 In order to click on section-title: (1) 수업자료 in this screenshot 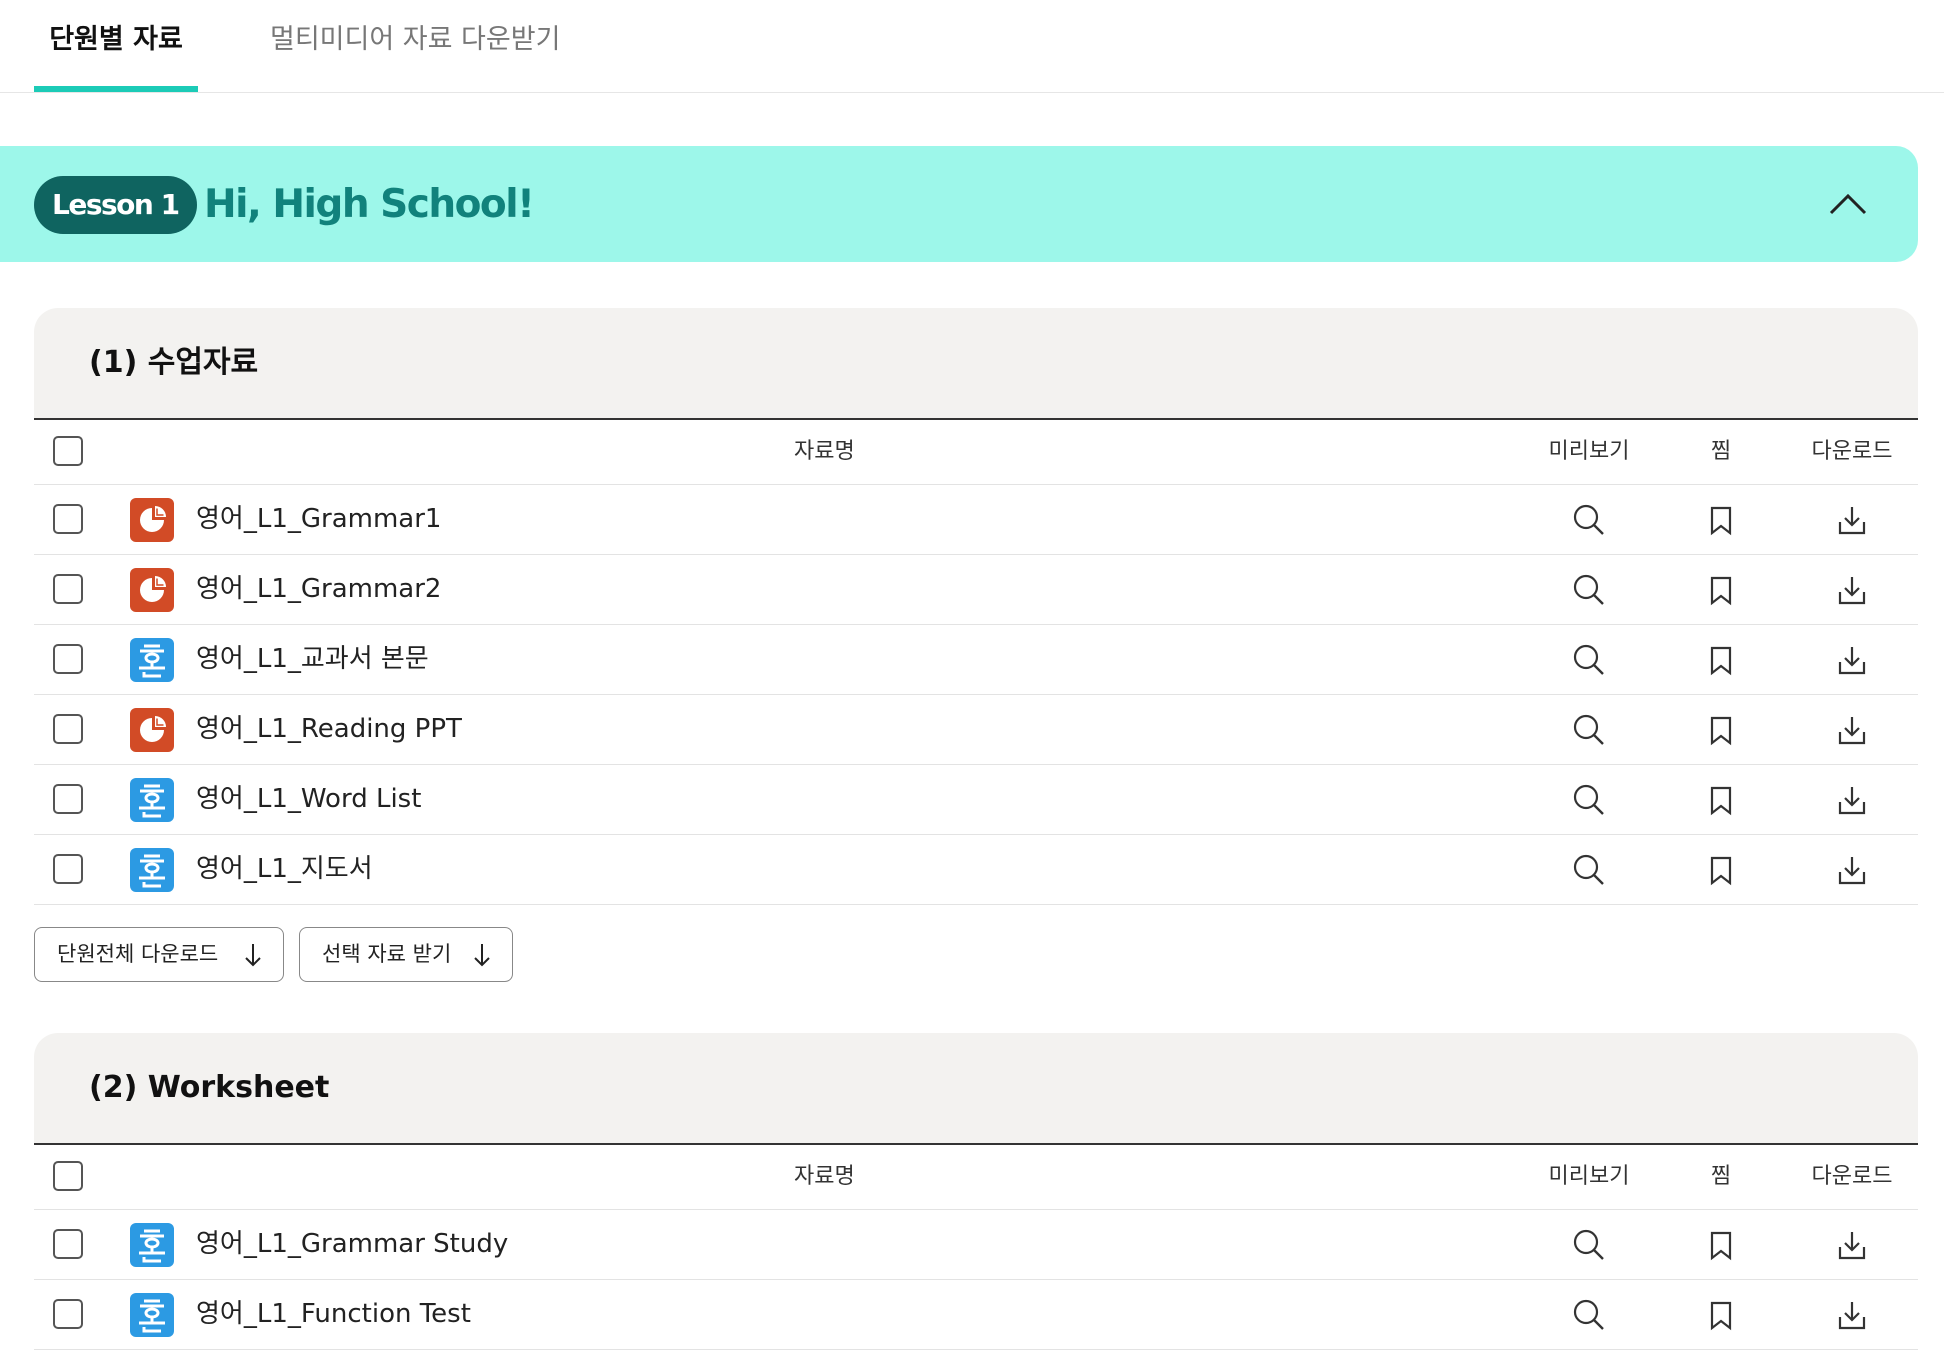, I will do `click(174, 362)`.